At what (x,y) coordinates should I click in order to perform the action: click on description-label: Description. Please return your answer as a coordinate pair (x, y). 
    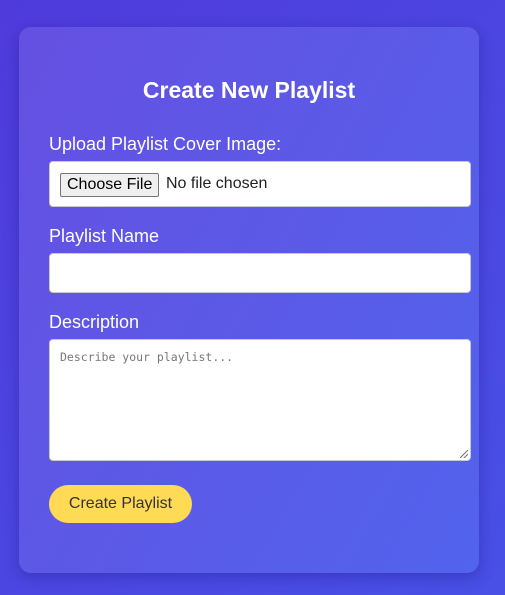
    Looking at the image, I should click on (94, 322).